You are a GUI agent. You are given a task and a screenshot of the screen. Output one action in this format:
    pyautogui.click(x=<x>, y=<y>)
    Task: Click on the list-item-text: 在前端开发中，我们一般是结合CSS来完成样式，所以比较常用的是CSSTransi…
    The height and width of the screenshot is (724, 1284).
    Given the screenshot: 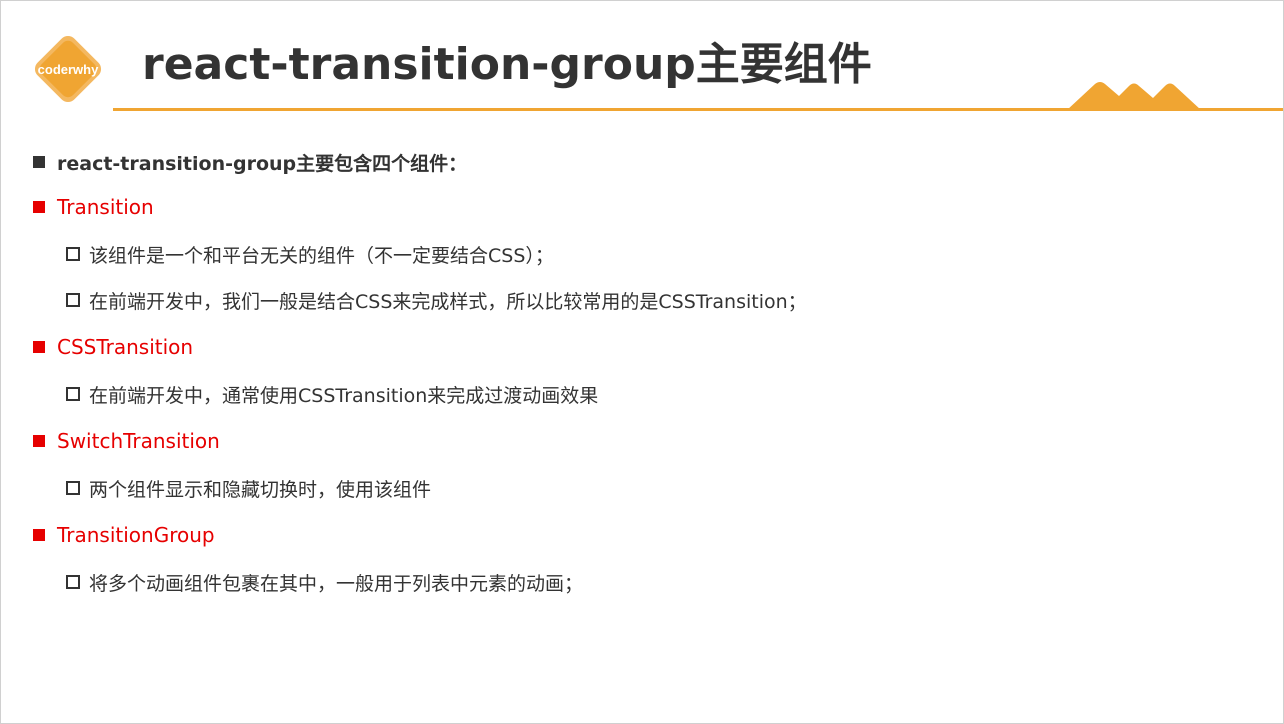 What is the action you would take?
    pyautogui.click(x=448, y=301)
    